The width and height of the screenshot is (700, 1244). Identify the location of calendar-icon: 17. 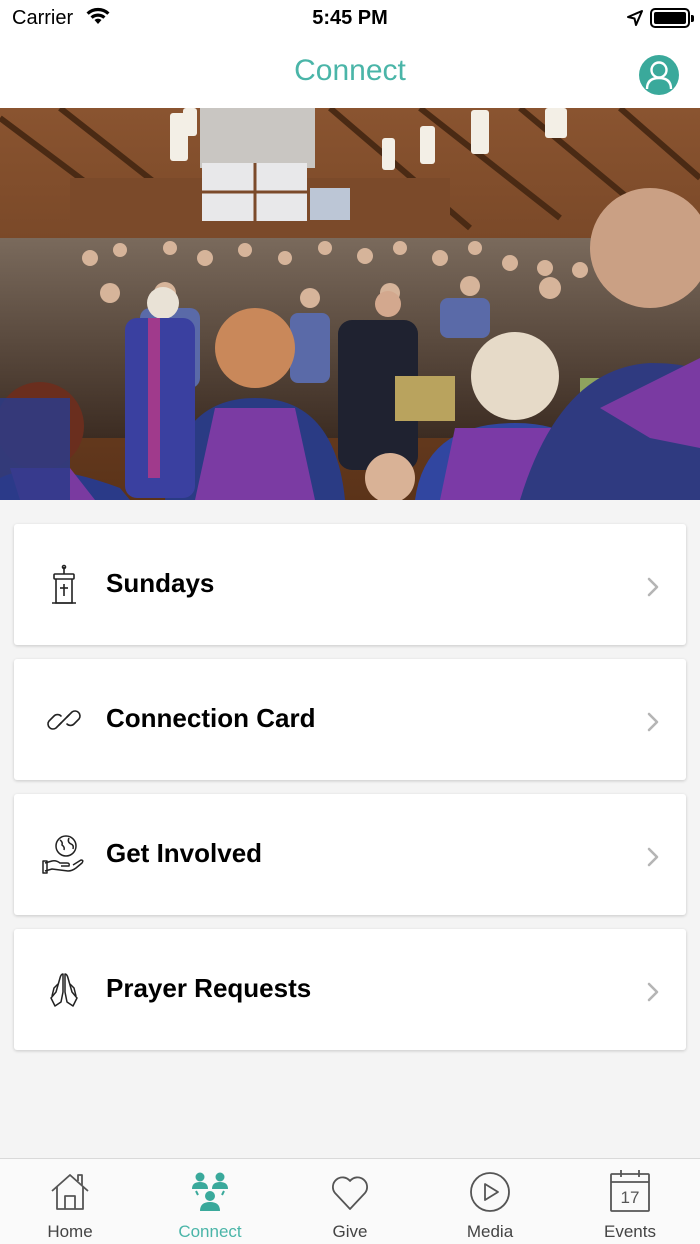
(630, 1191).